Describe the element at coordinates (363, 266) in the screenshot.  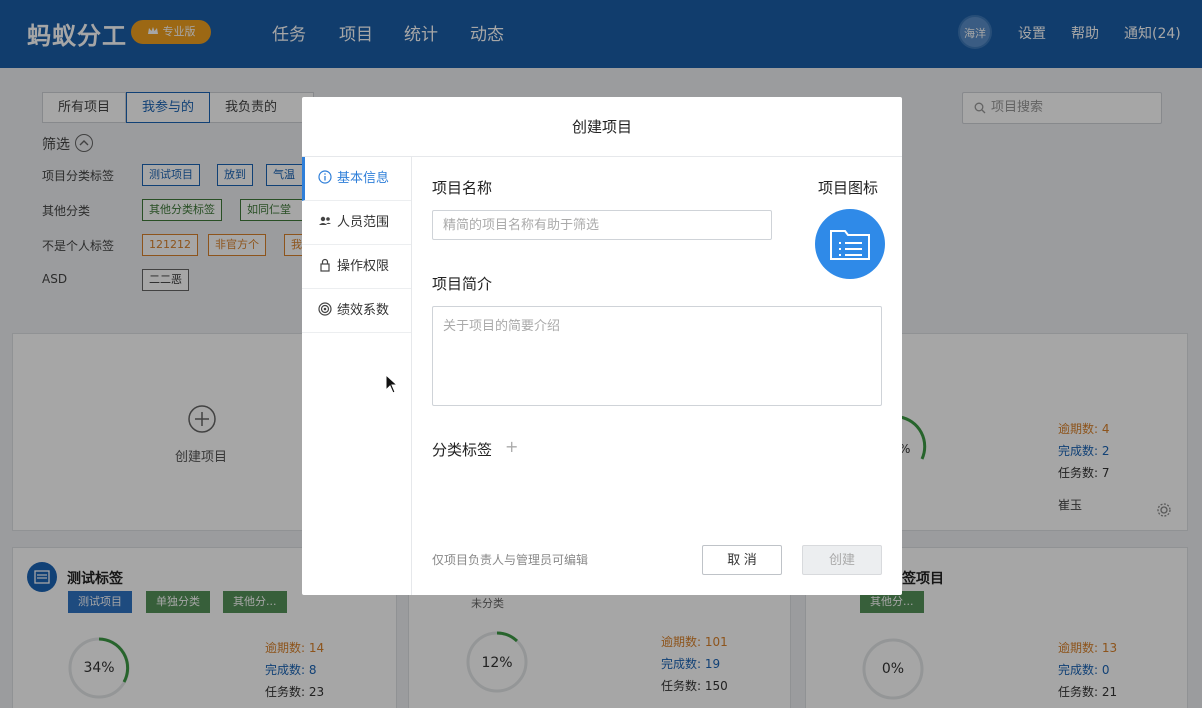
I see `side-item-label: 操作权限` at that location.